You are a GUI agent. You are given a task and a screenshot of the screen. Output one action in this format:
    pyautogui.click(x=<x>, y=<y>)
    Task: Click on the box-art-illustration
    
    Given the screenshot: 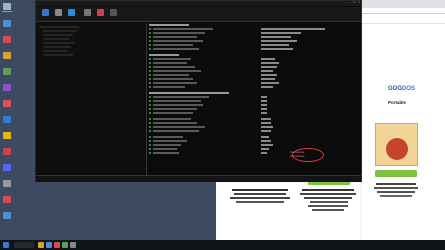 What is the action you would take?
    pyautogui.click(x=397, y=149)
    